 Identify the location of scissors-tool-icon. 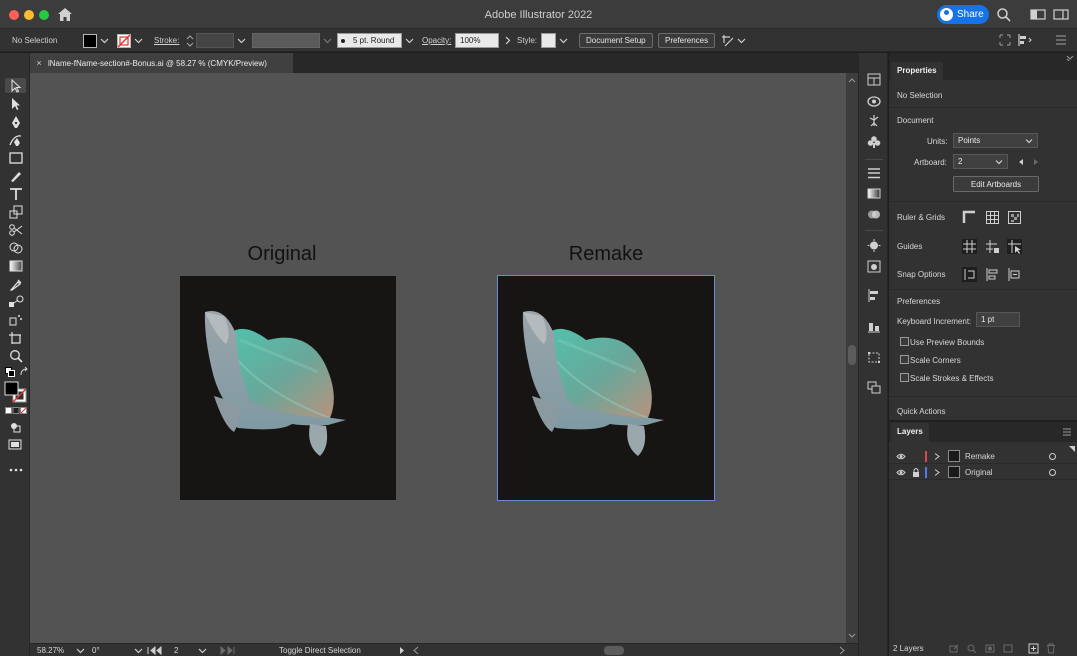
(16, 230).